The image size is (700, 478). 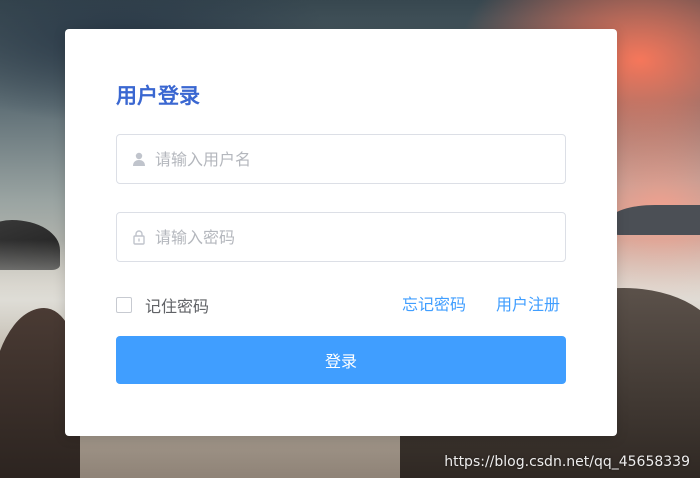 What do you see at coordinates (355, 237) in the screenshot?
I see `password-input` at bounding box center [355, 237].